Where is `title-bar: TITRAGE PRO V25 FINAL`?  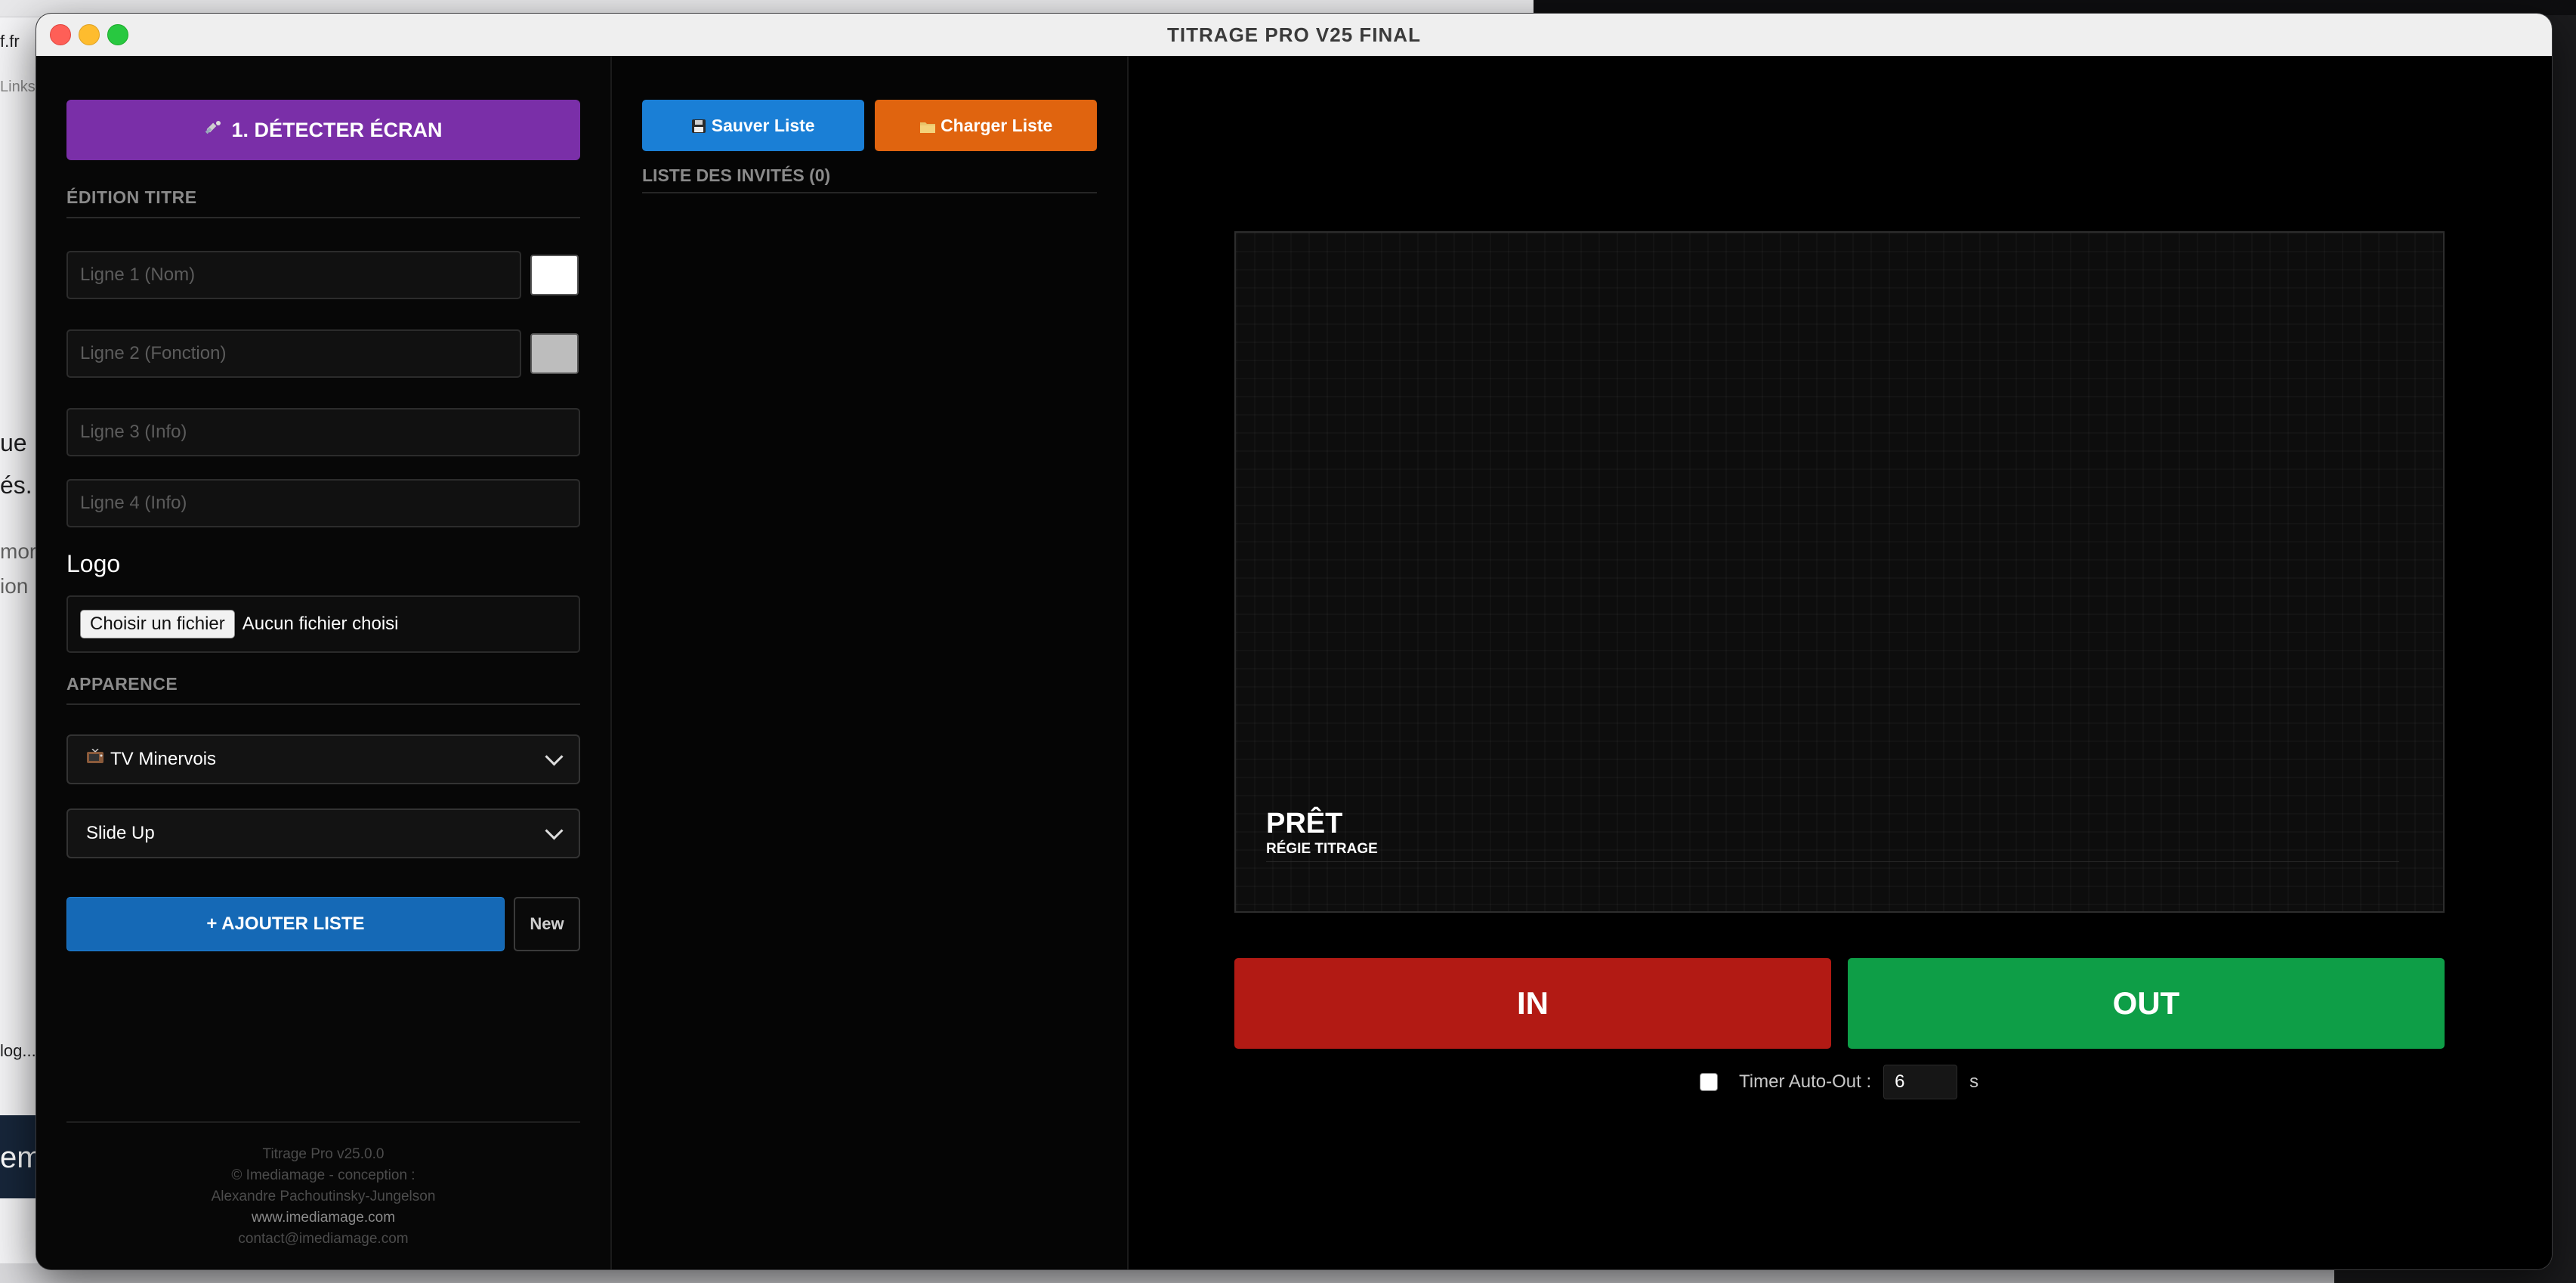 title-bar: TITRAGE PRO V25 FINAL is located at coordinates (1294, 36).